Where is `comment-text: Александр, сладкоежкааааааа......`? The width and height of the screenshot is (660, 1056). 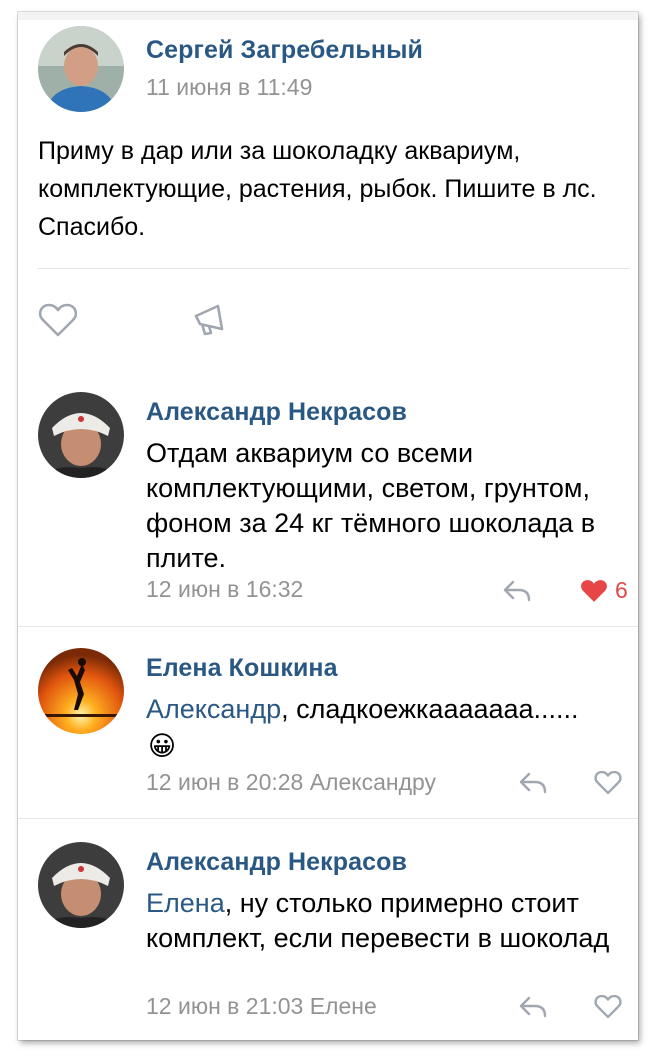 comment-text: Александр, сладкоежкааааааа...... is located at coordinates (362, 709).